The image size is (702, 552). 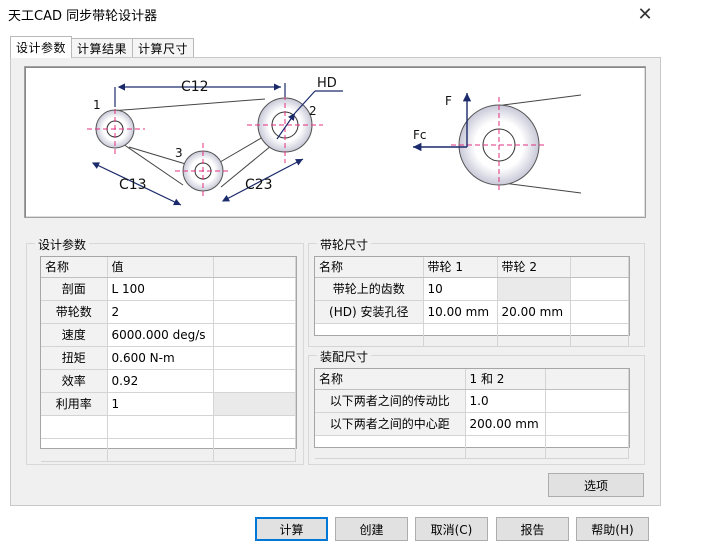 What do you see at coordinates (83, 16) in the screenshot?
I see `window-title: 天工CAD 同步带轮设计器` at bounding box center [83, 16].